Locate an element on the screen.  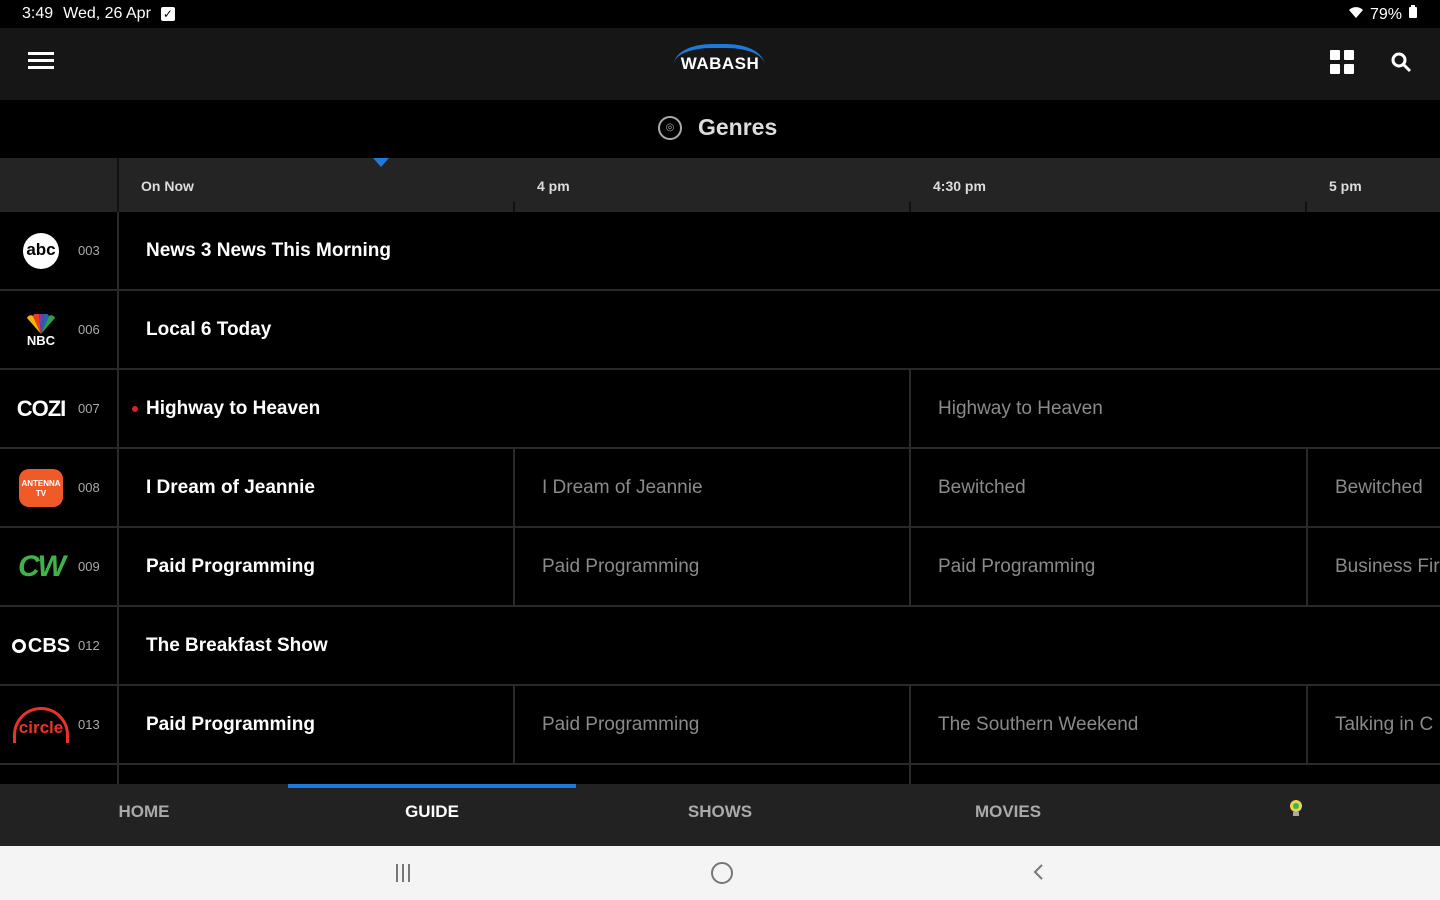
program-cell: The Breakfast Show is located at coordinates (779, 645).